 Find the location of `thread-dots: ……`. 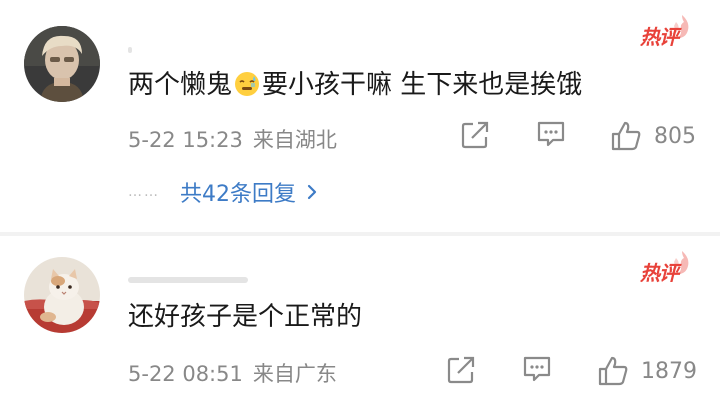

thread-dots: …… is located at coordinates (144, 192).